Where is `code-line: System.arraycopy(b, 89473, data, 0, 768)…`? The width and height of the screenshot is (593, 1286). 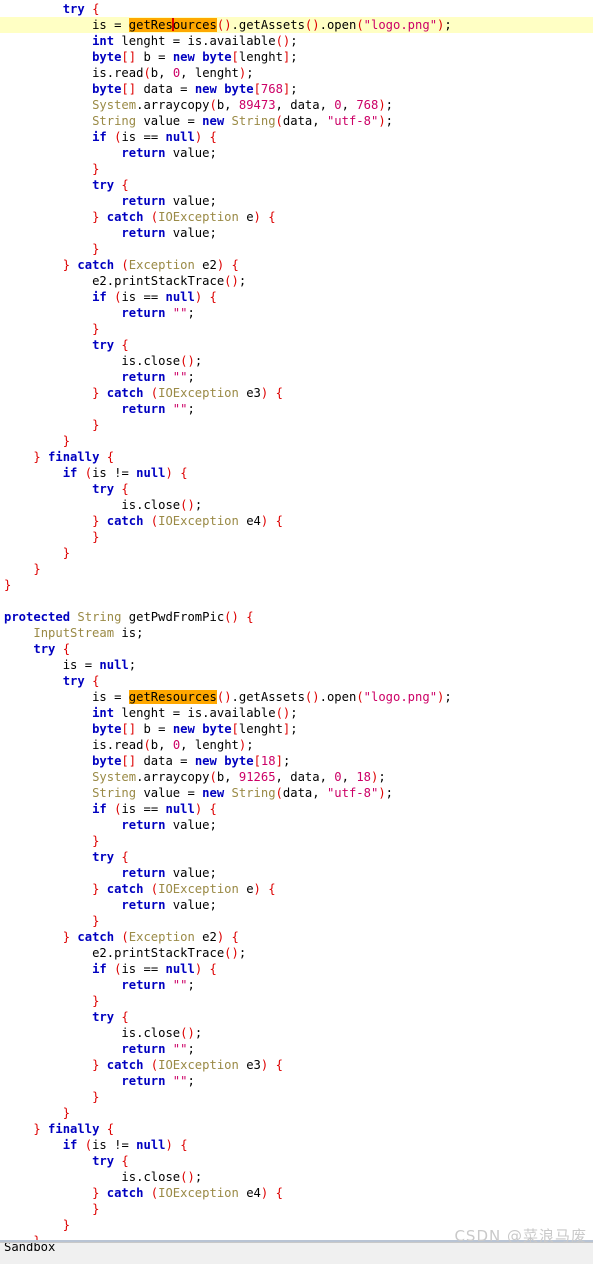 code-line: System.arraycopy(b, 89473, data, 0, 768)… is located at coordinates (296, 105).